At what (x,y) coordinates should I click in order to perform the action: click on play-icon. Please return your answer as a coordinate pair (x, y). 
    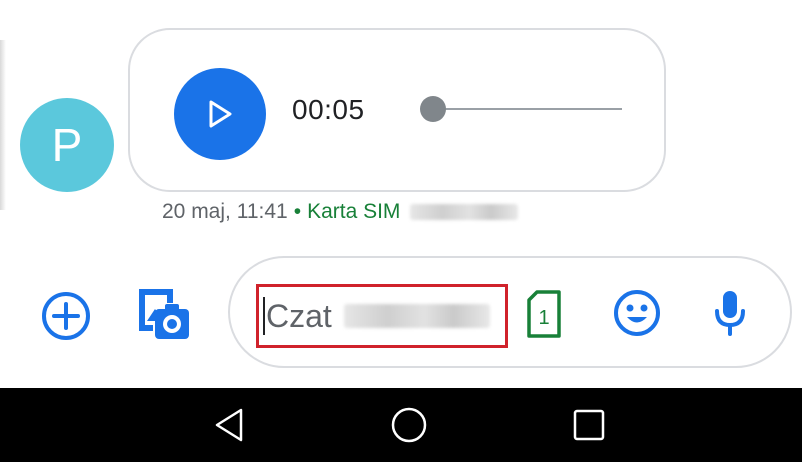
    Looking at the image, I should click on (220, 114).